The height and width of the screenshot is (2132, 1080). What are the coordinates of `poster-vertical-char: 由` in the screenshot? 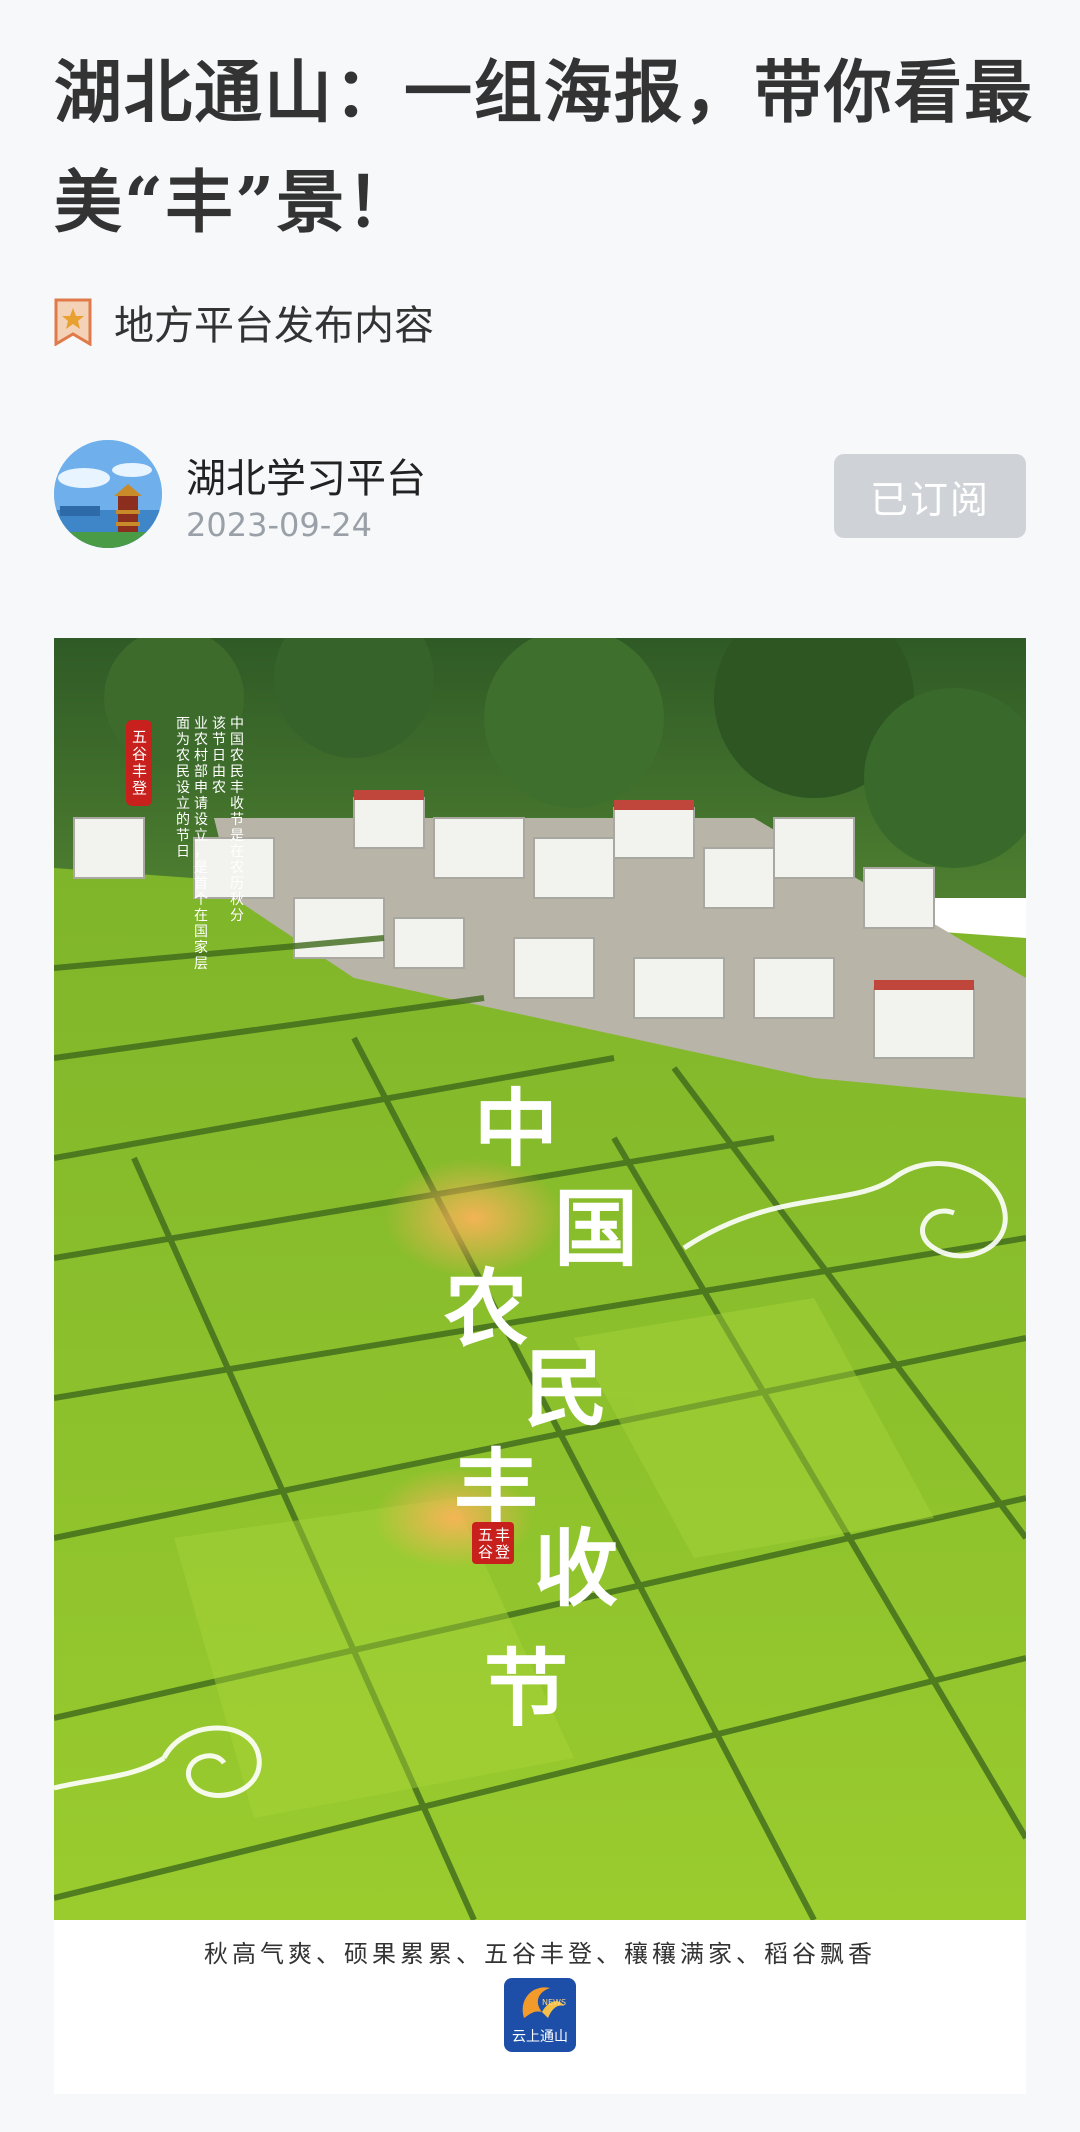 It's located at (219, 772).